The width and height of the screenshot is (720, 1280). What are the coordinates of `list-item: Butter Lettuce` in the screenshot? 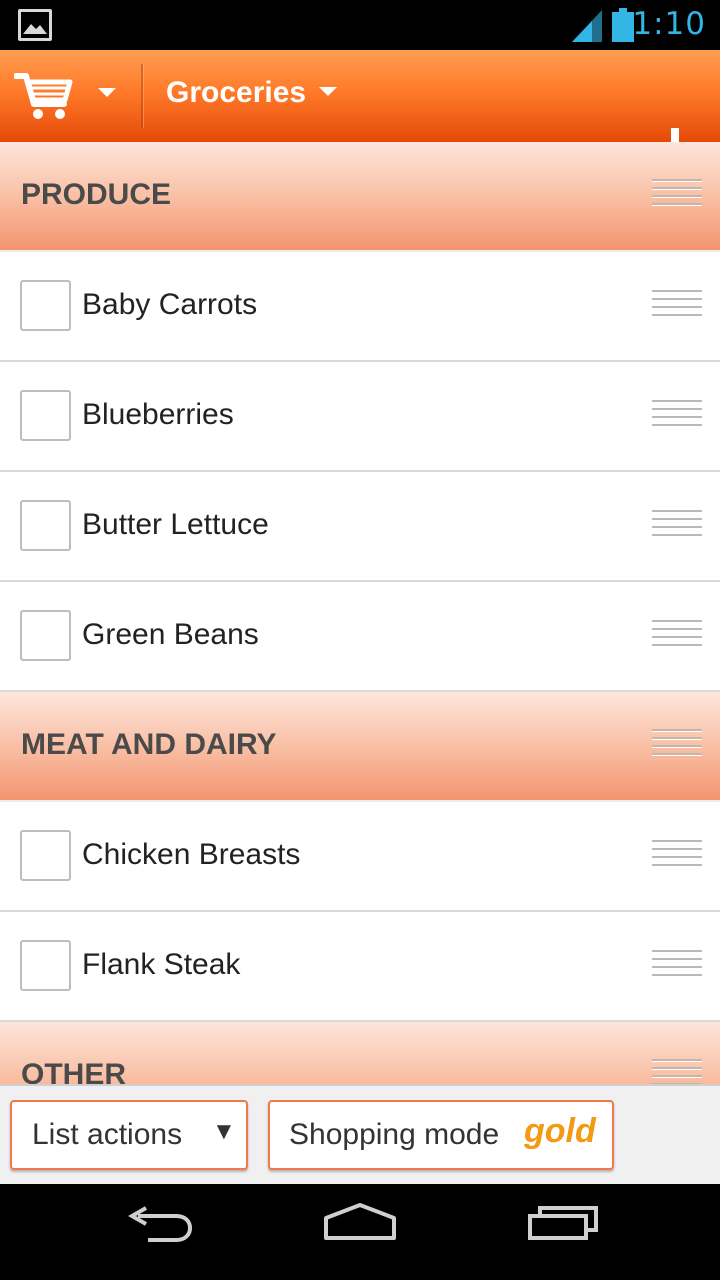 It's located at (360, 527).